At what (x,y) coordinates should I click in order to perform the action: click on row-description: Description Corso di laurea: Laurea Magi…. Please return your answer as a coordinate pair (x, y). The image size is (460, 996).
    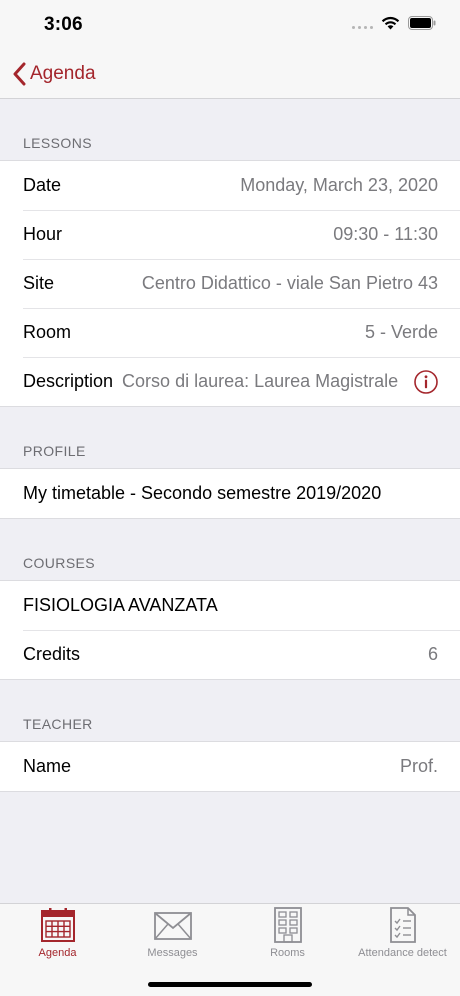
    Looking at the image, I should click on (230, 381).